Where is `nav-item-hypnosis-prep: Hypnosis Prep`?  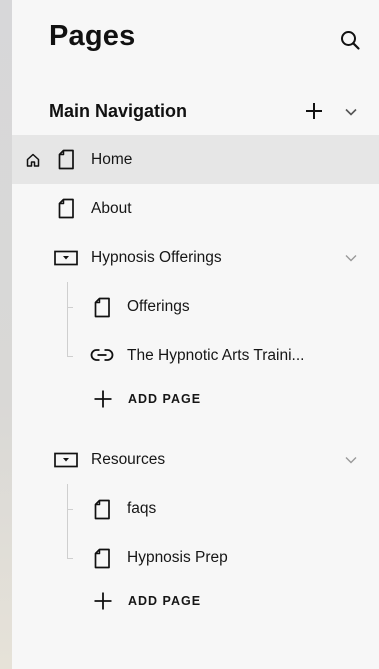
nav-item-hypnosis-prep: Hypnosis Prep is located at coordinates (177, 558).